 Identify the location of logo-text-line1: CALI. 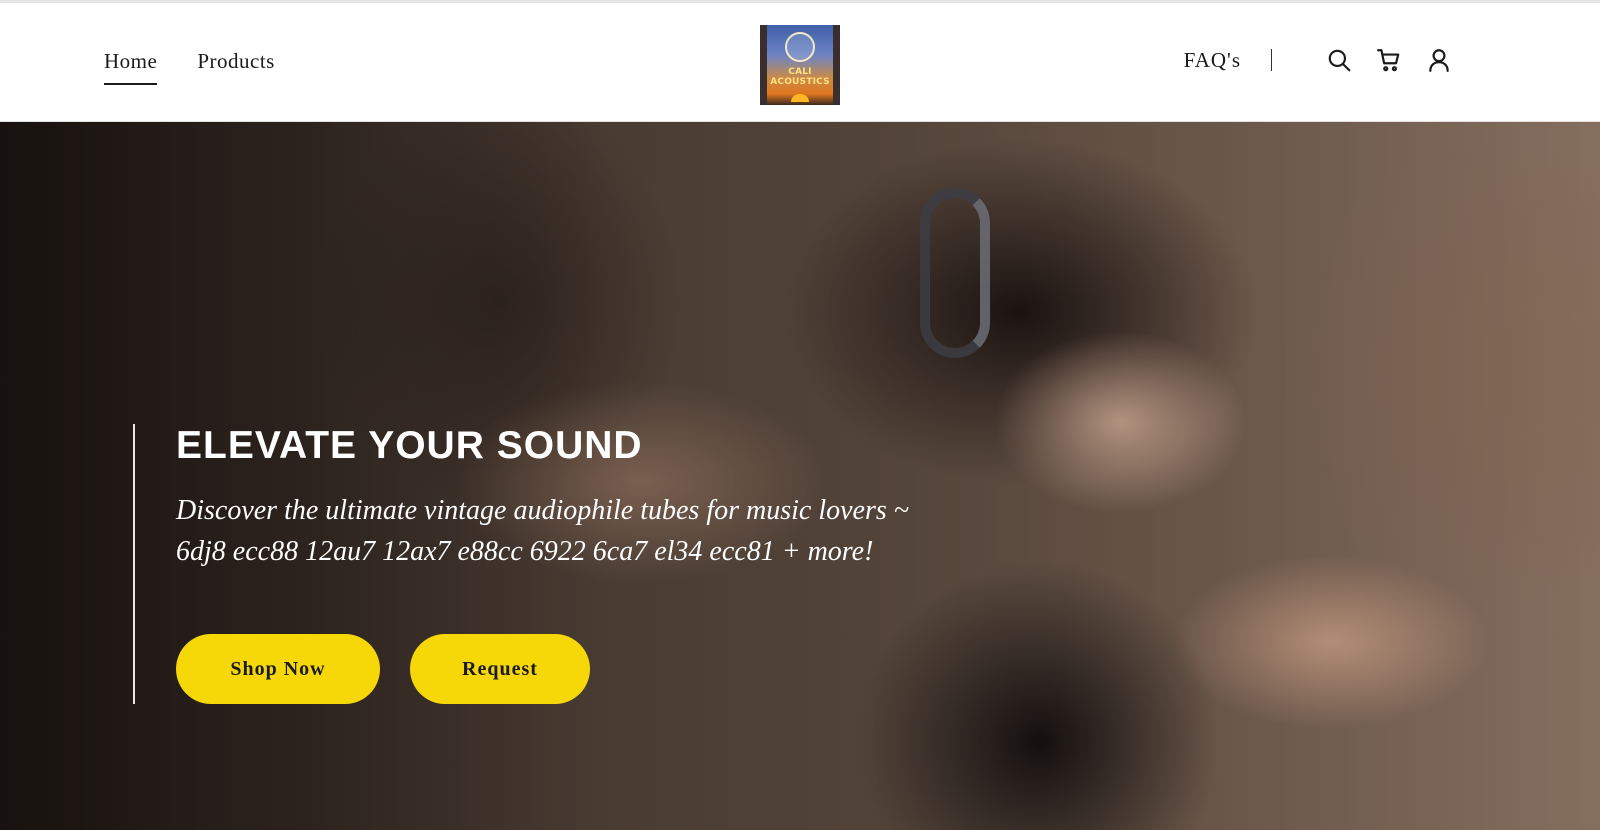
(800, 72).